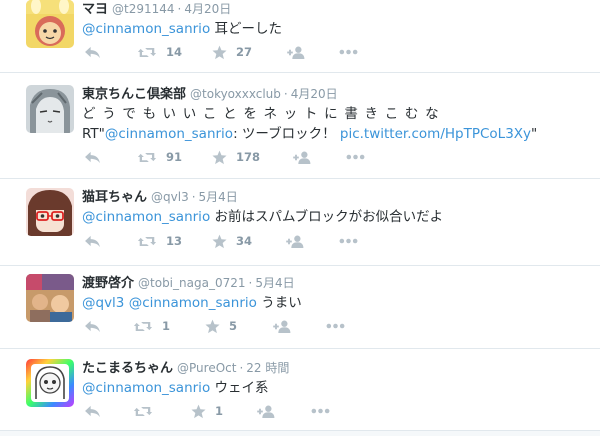 Image resolution: width=600 pixels, height=436 pixels. I want to click on tweet-body: うまい, so click(279, 303).